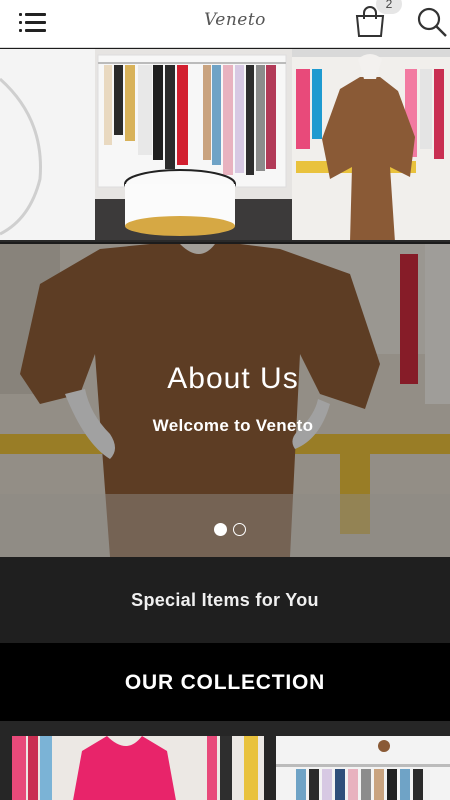 This screenshot has height=800, width=450. I want to click on menu-list-icon, so click(33, 23).